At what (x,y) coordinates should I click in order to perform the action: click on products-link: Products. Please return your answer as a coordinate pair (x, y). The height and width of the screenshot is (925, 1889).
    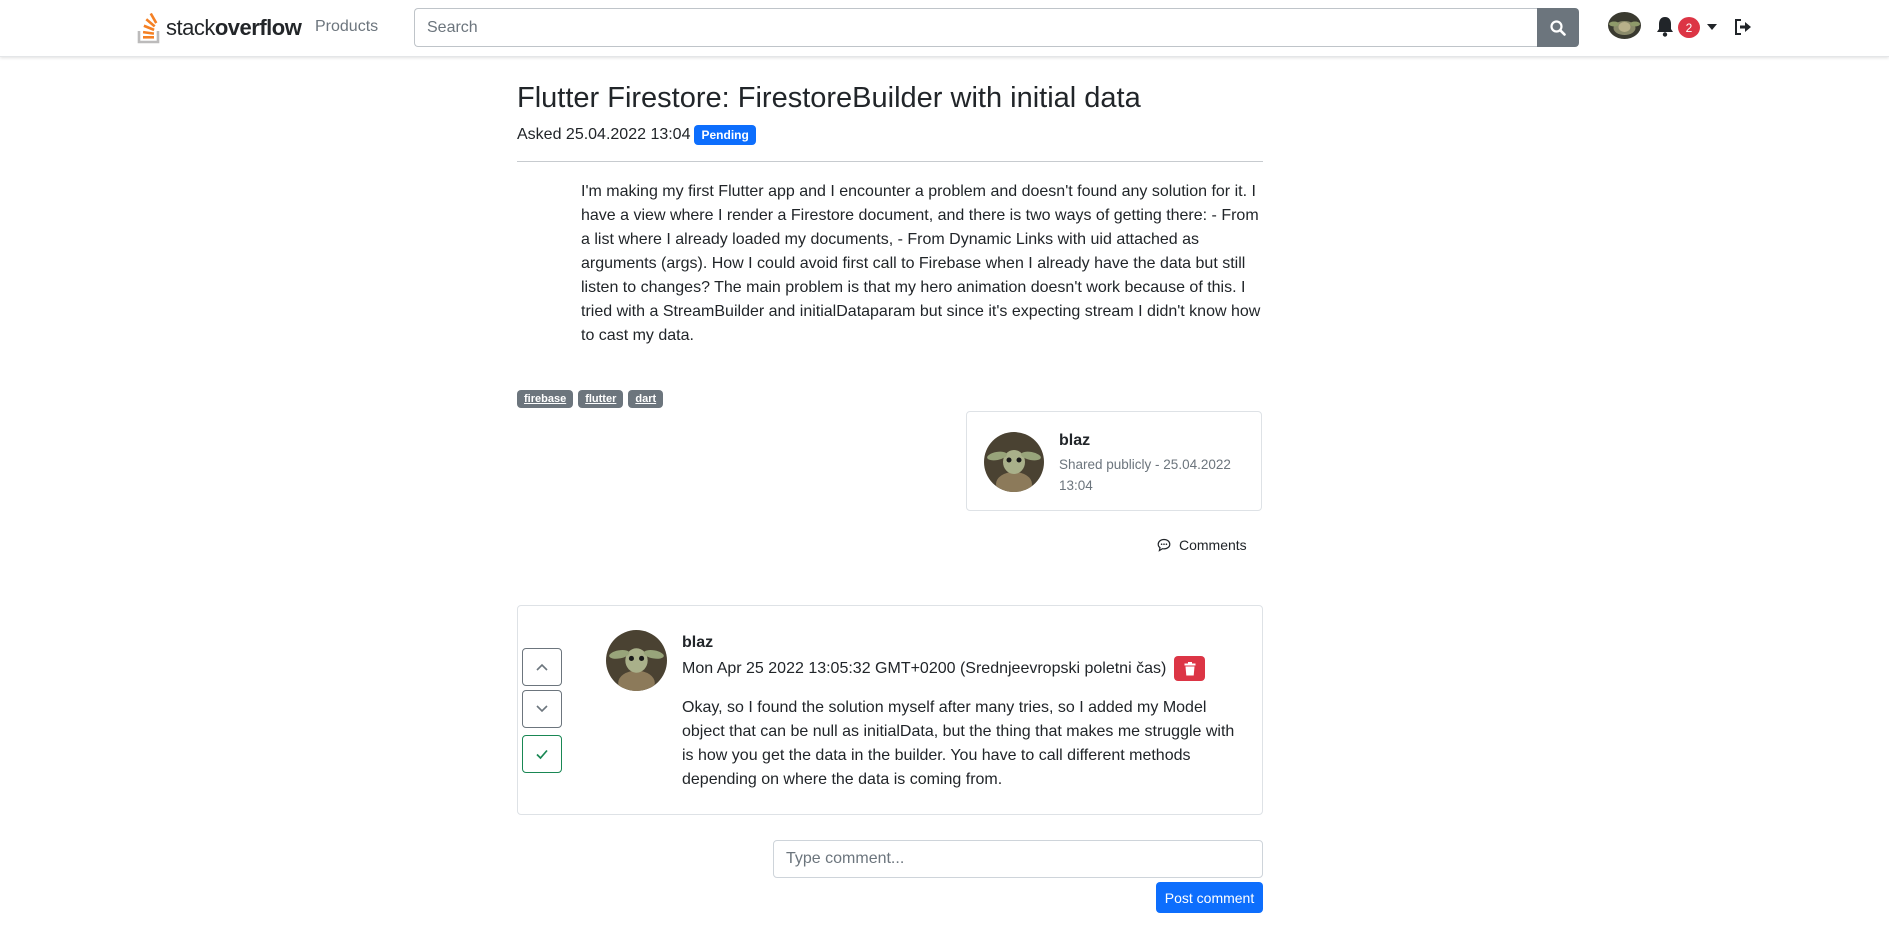
    Looking at the image, I should click on (346, 27).